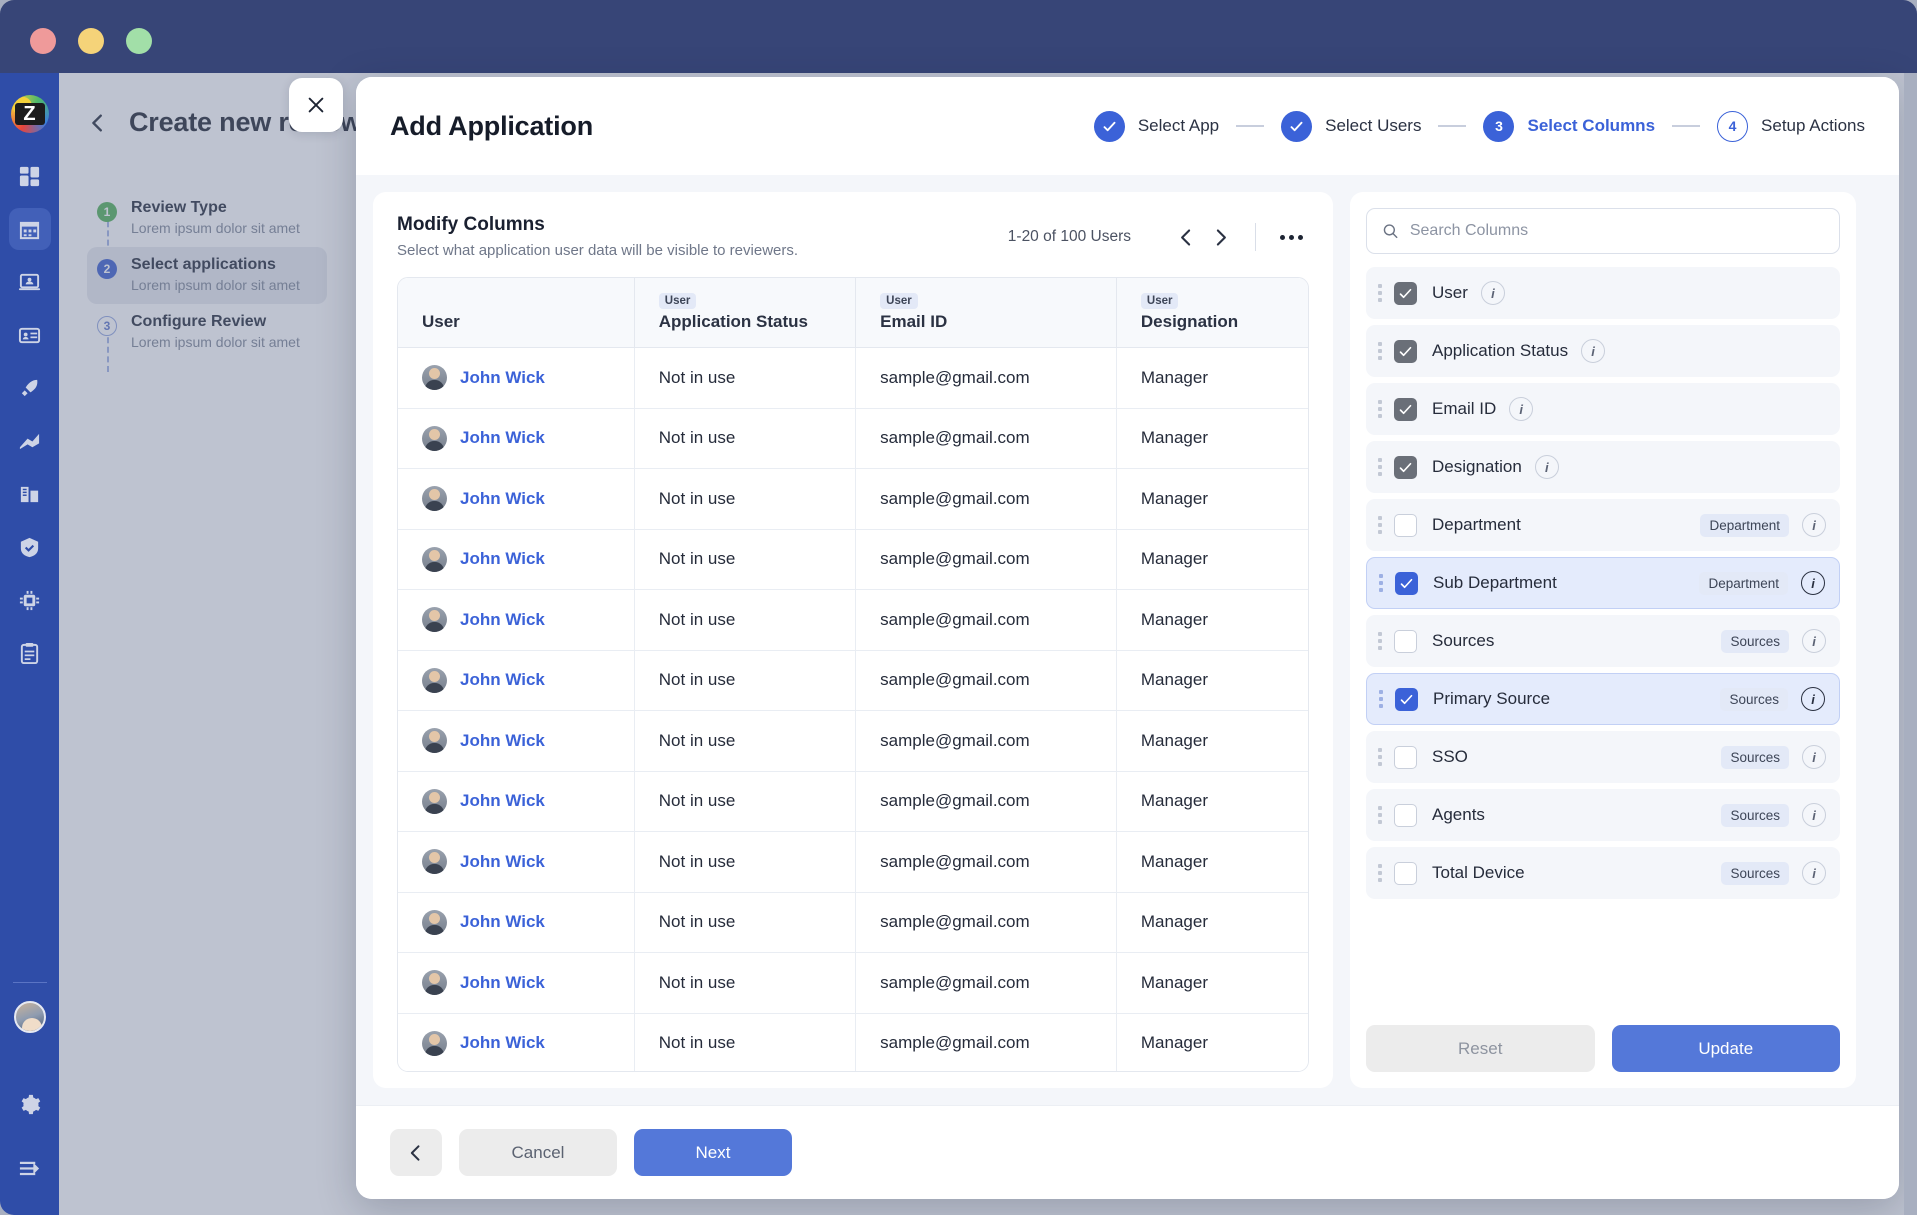  I want to click on next-page-button, so click(1220, 237).